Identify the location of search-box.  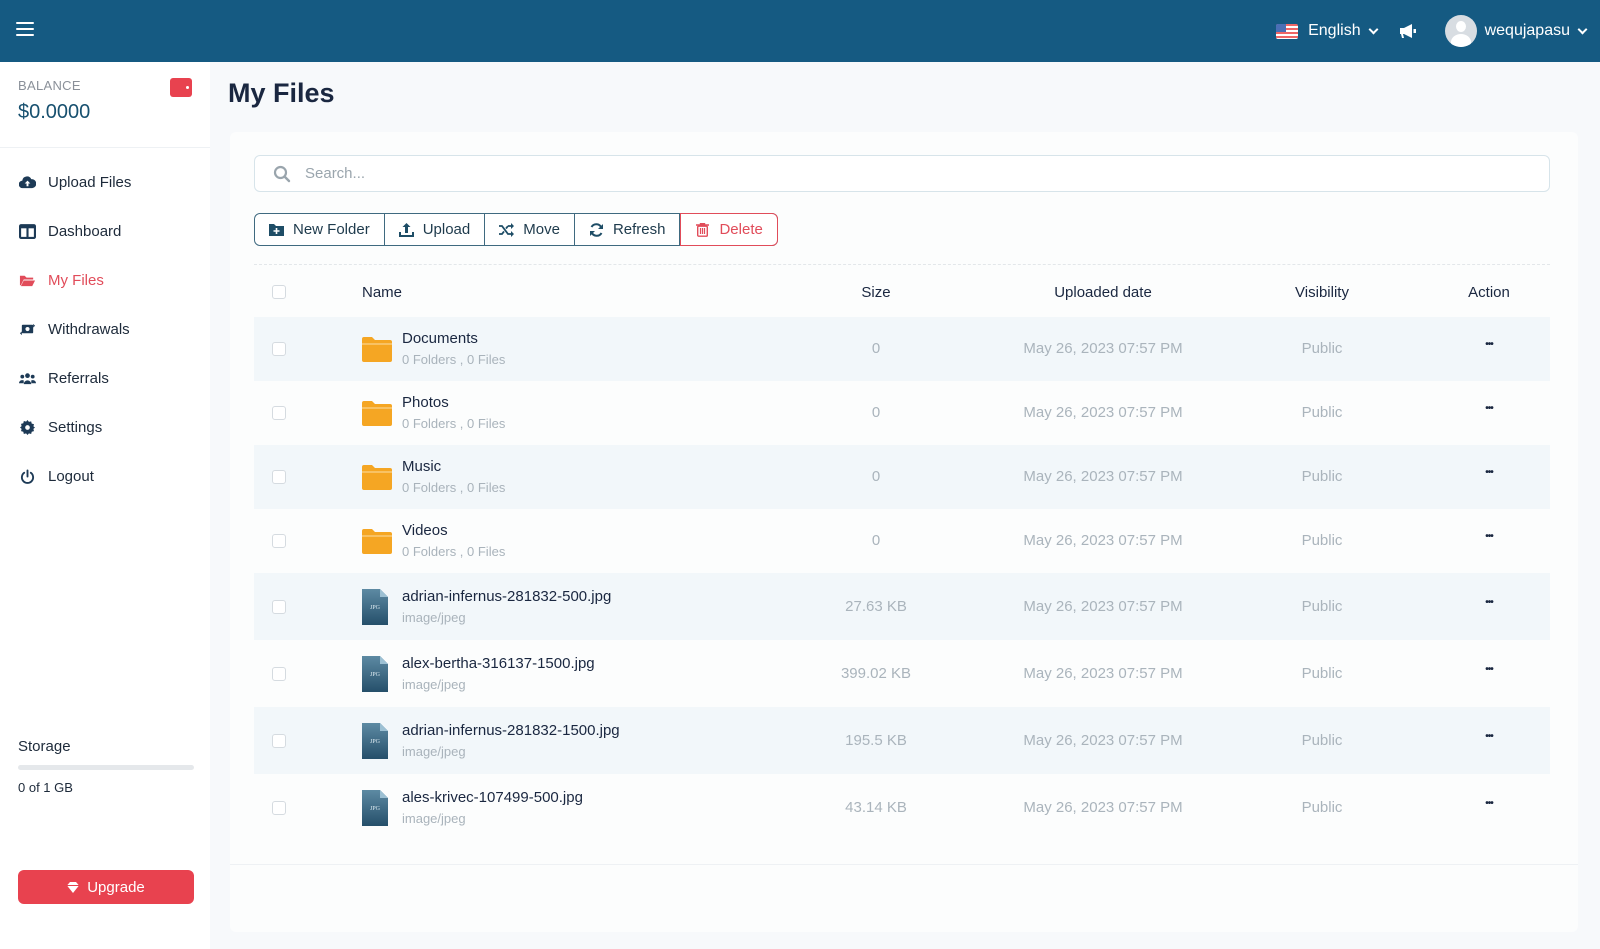
(902, 173).